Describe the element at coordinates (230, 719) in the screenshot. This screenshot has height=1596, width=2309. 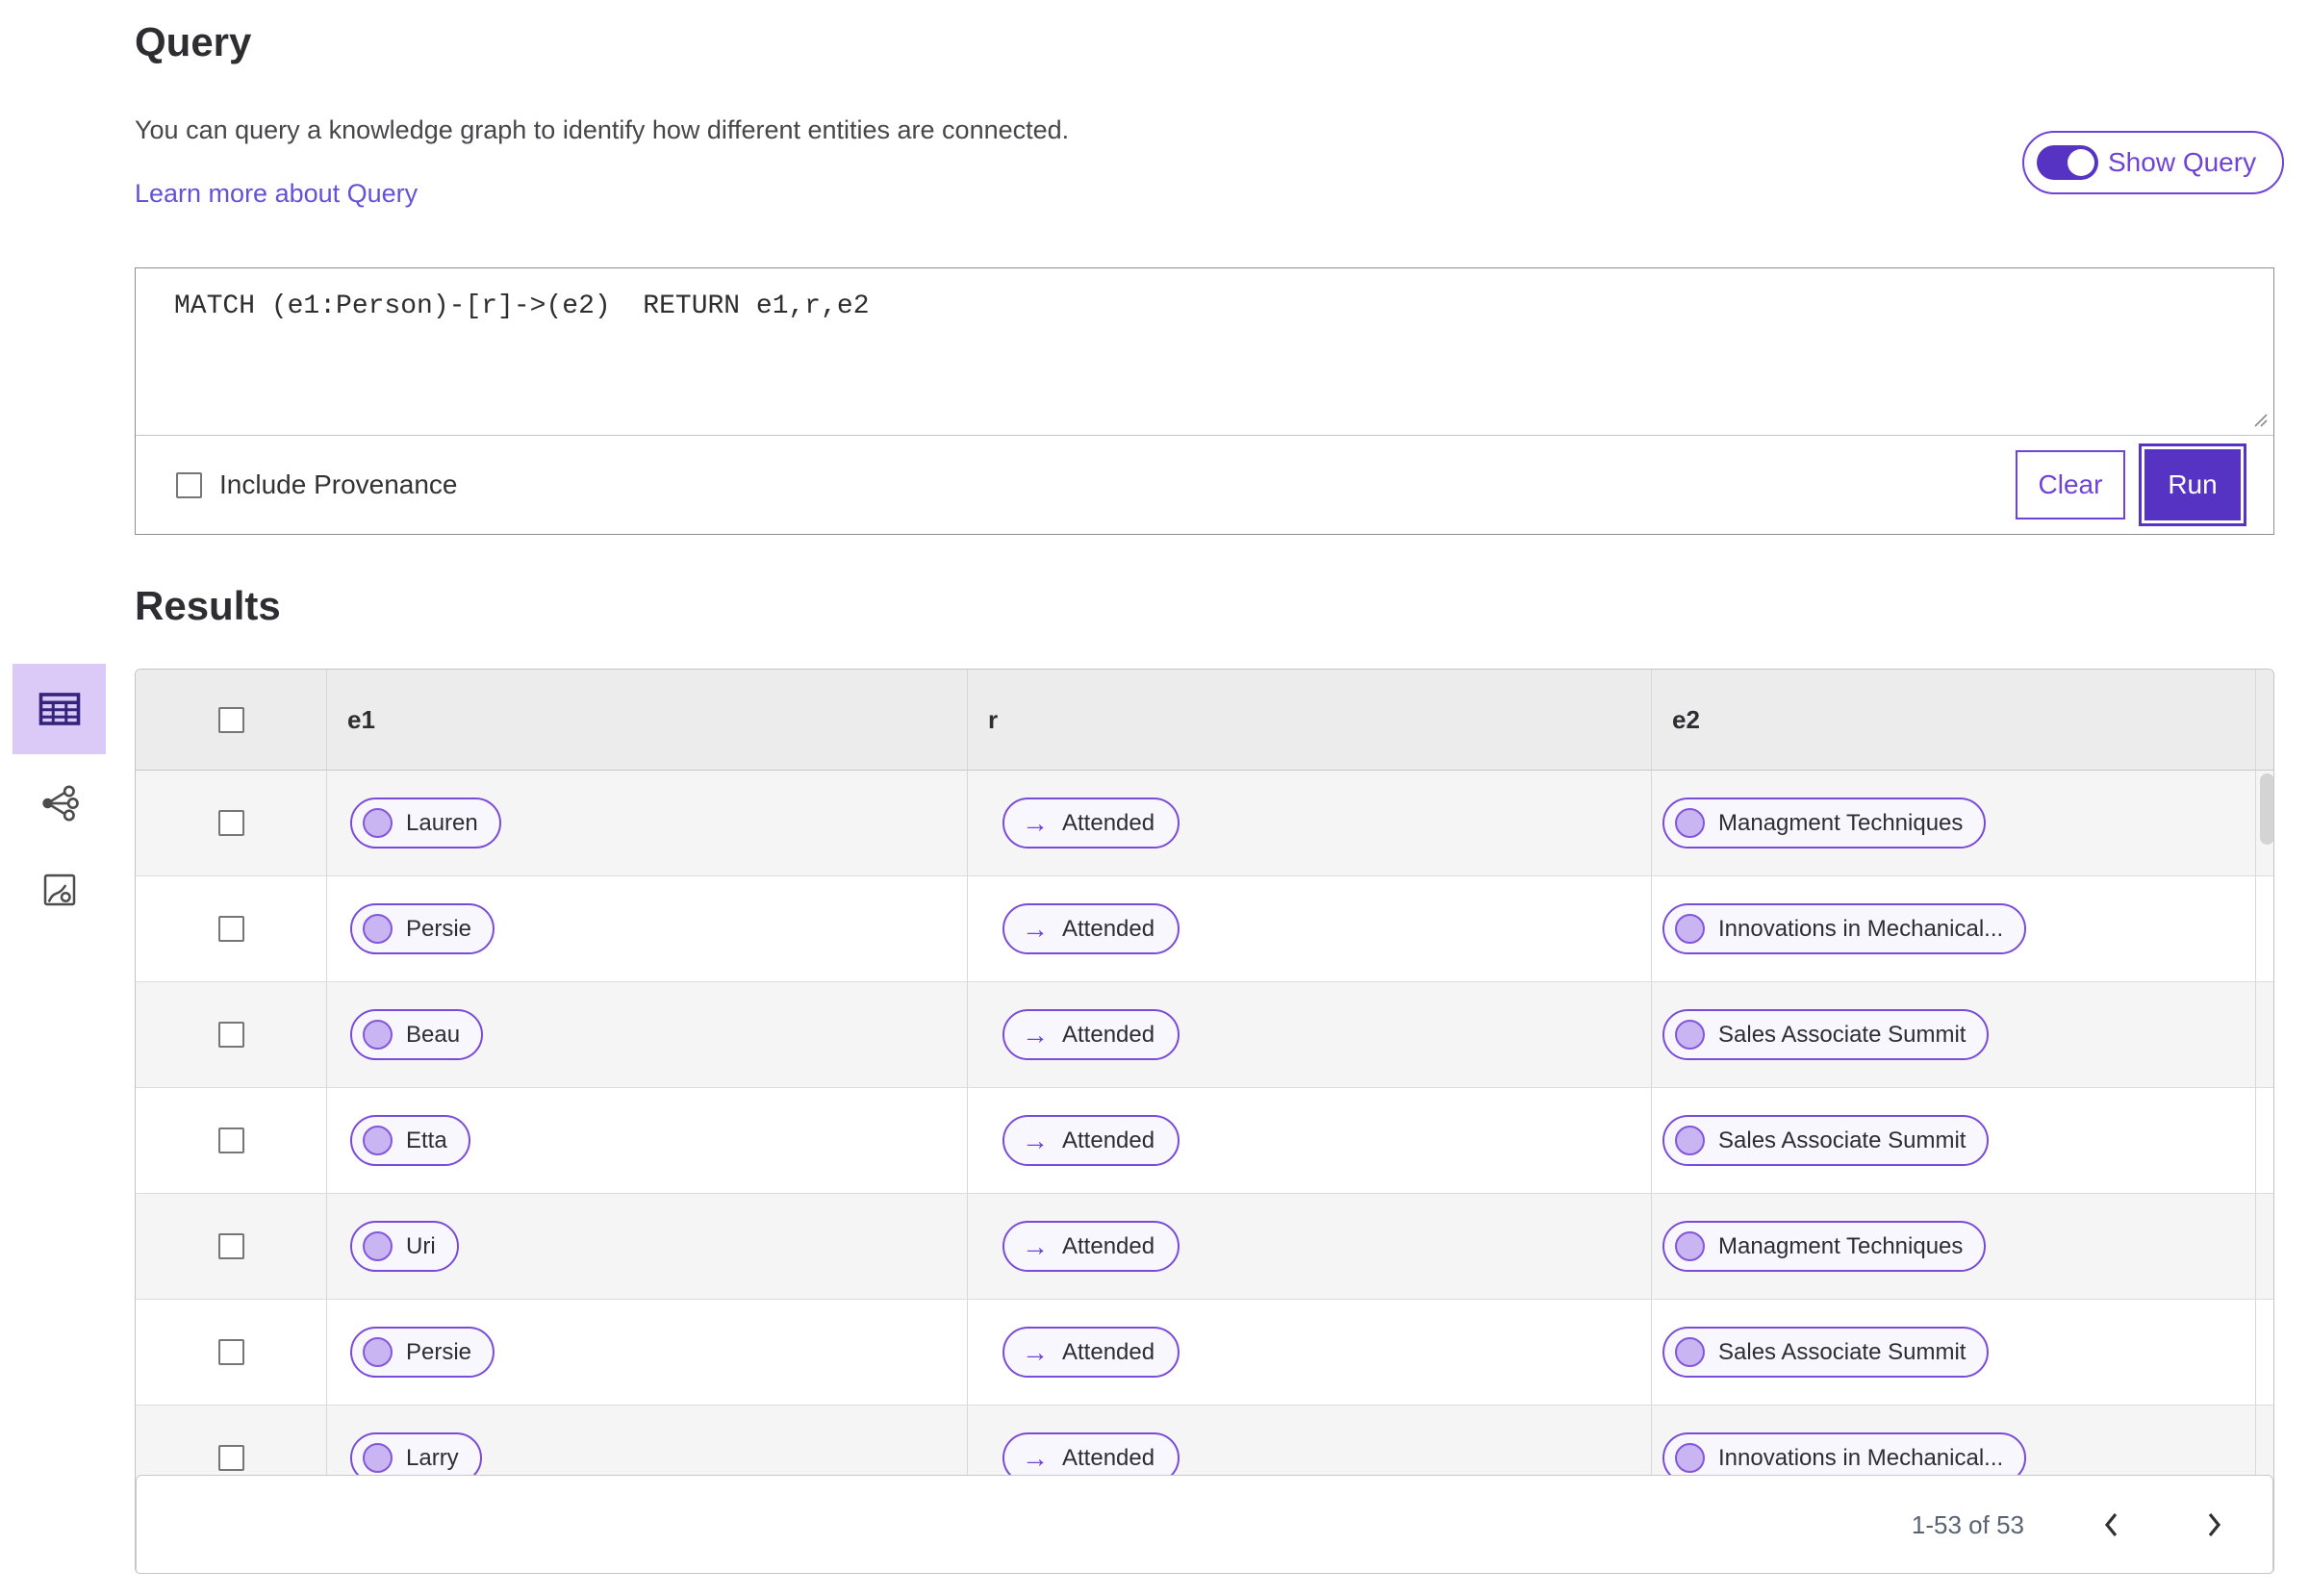
I see `select-all-checkbox` at that location.